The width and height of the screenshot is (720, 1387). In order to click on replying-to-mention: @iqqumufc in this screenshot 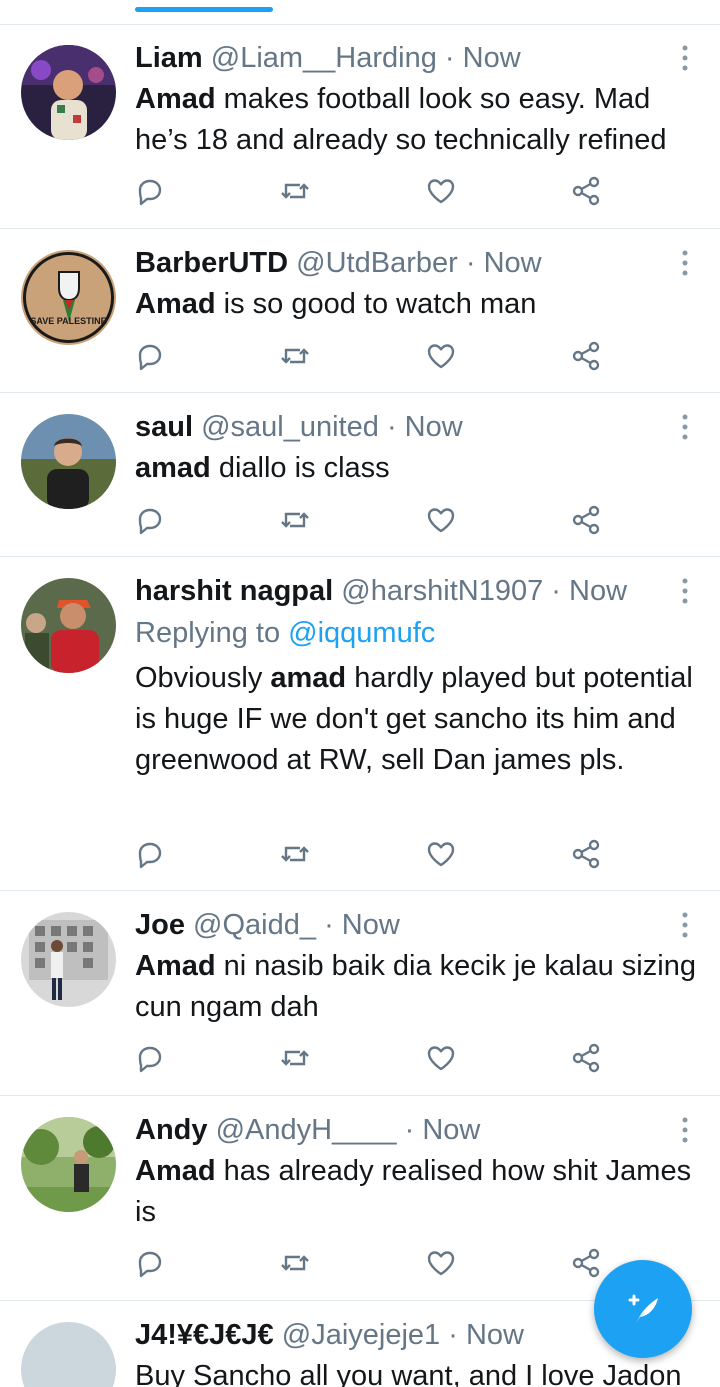, I will do `click(361, 633)`.